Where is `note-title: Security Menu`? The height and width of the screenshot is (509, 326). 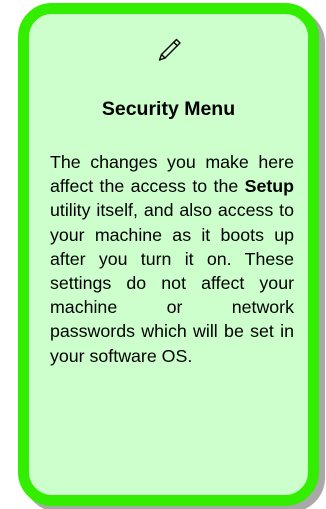
note-title: Security Menu is located at coordinates (168, 109).